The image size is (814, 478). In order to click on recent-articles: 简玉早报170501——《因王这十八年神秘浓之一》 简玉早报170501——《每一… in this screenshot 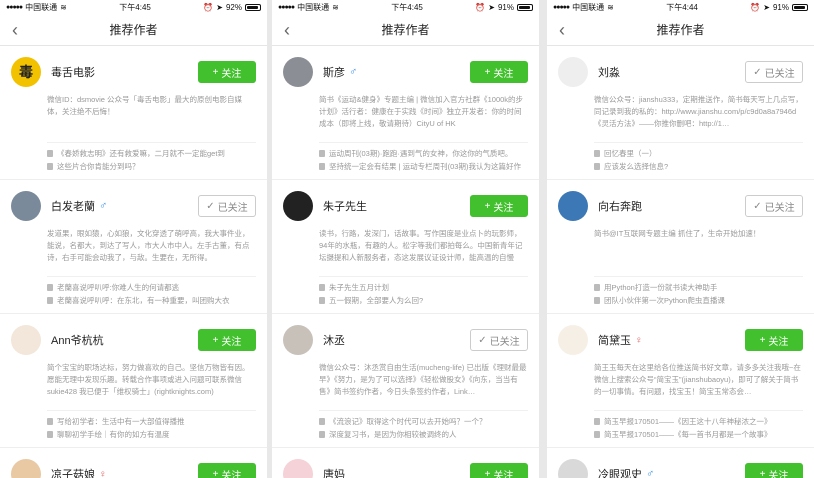, I will do `click(698, 428)`.